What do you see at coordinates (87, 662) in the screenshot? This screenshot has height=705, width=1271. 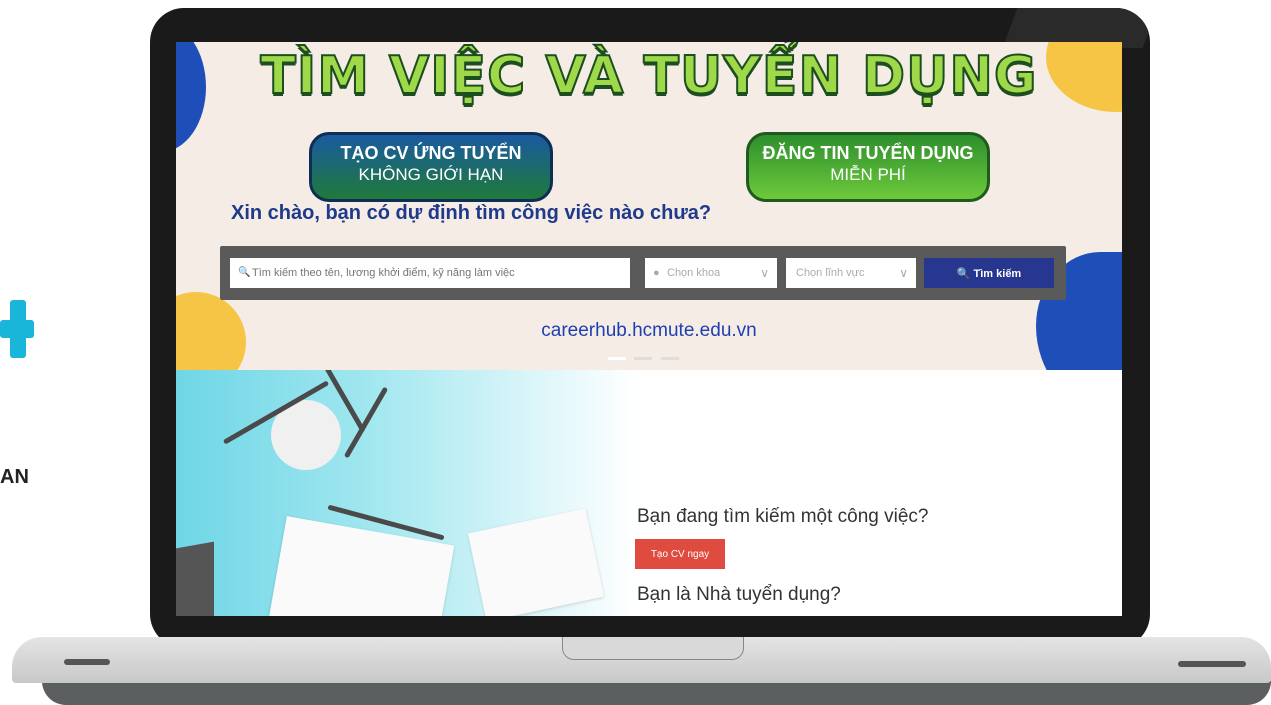 I see `port-left` at bounding box center [87, 662].